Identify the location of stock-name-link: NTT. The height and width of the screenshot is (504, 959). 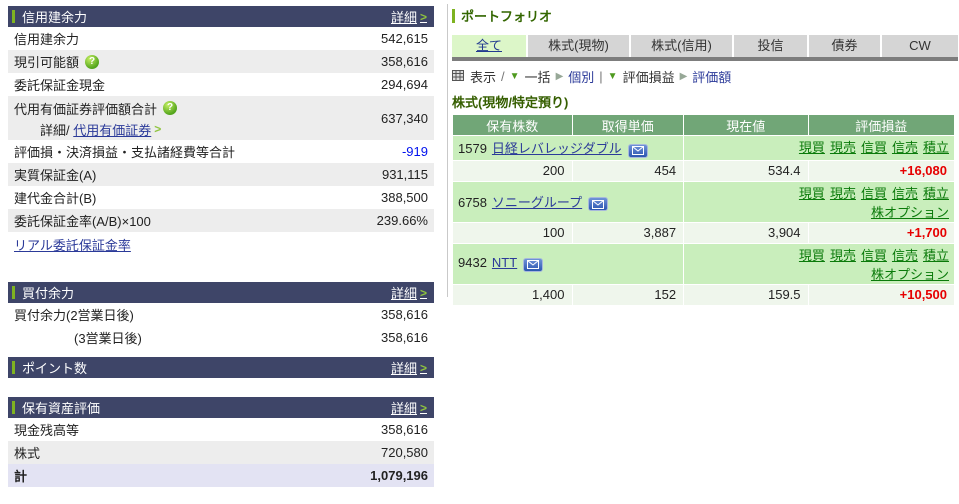
(504, 262).